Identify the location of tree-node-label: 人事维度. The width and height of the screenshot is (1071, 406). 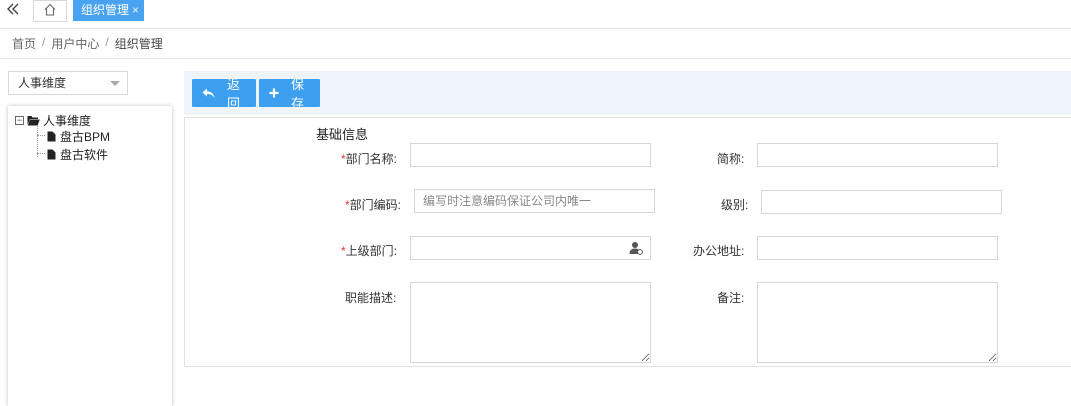
(67, 121).